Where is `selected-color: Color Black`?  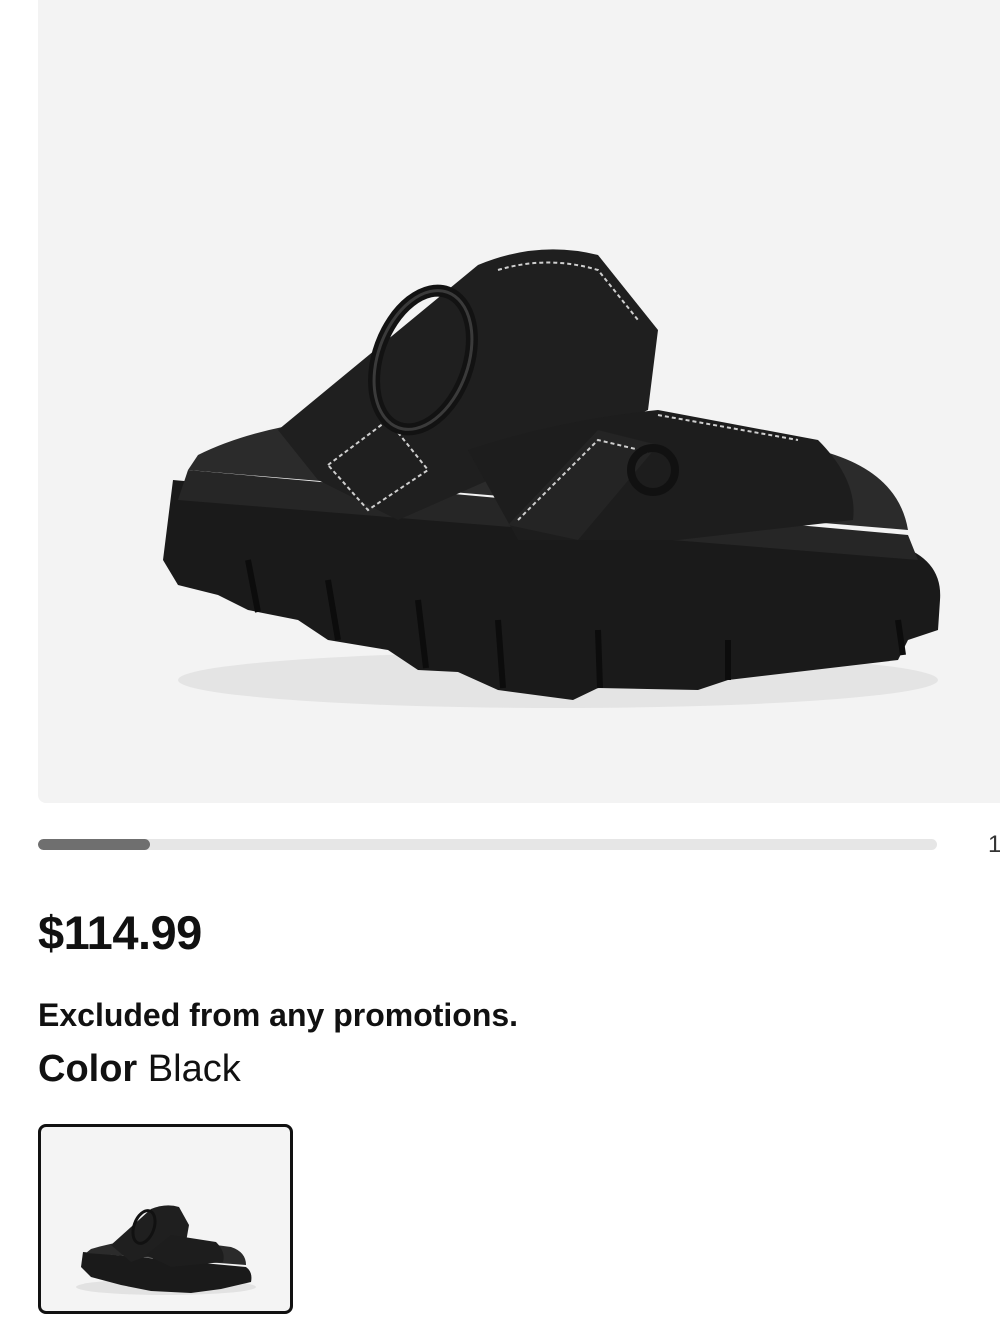
selected-color: Color Black is located at coordinates (139, 1069).